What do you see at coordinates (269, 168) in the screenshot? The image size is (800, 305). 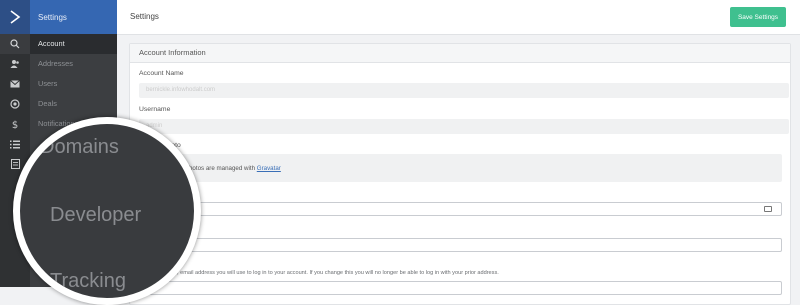 I see `gravatar-link: Gravatar` at bounding box center [269, 168].